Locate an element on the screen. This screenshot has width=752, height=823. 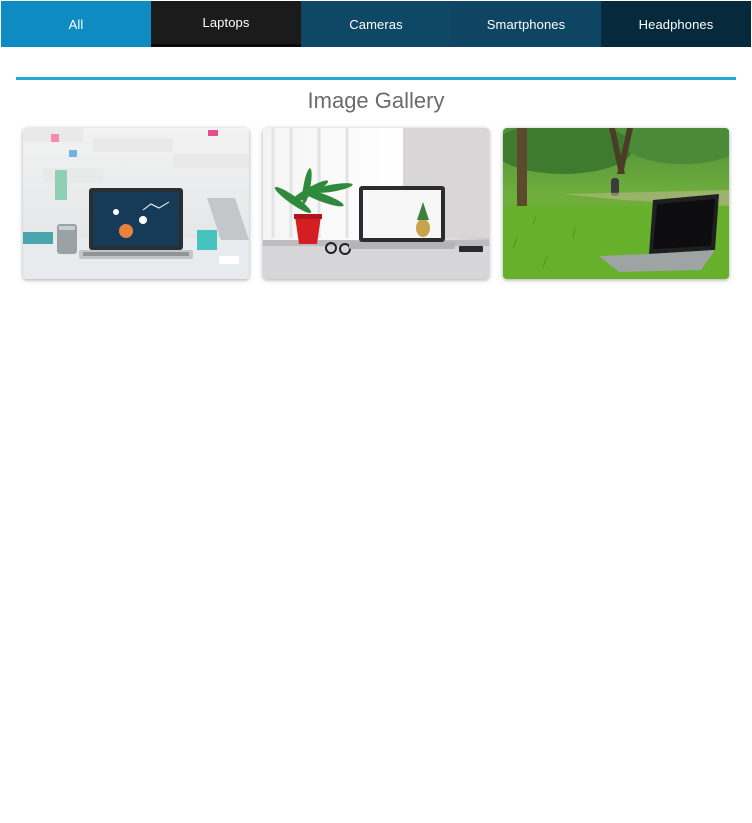
tab-cameras: Cameras is located at coordinates (376, 24).